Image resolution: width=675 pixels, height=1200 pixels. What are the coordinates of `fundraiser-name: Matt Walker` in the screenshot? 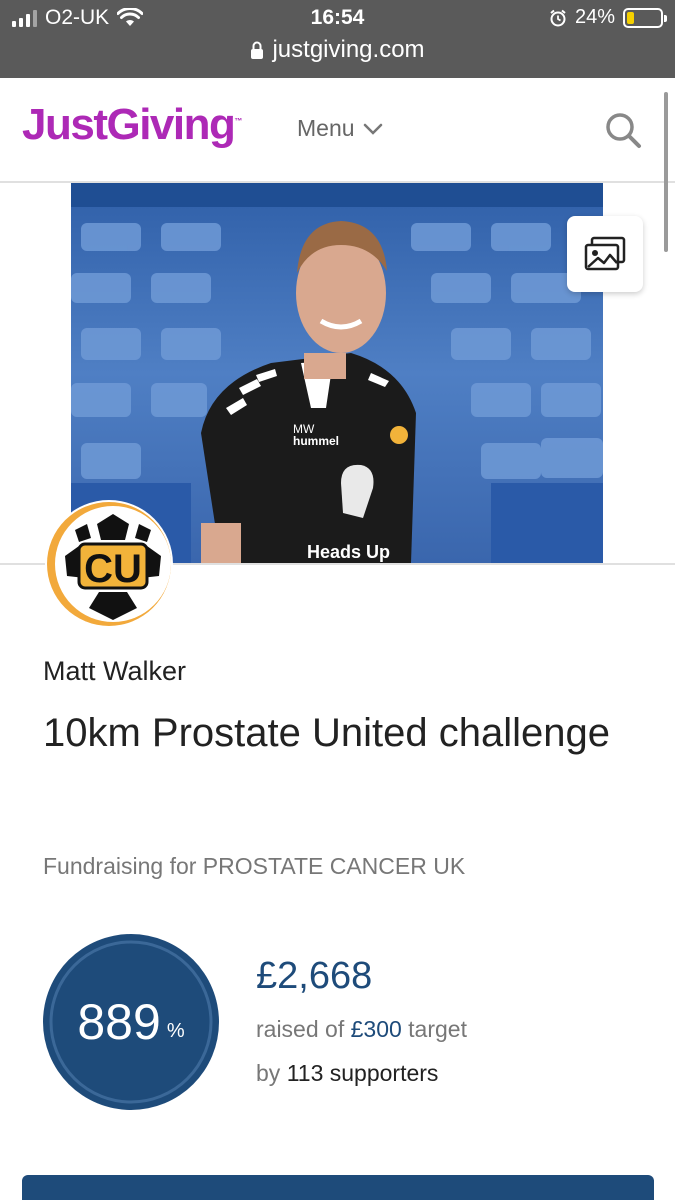 It's located at (114, 671).